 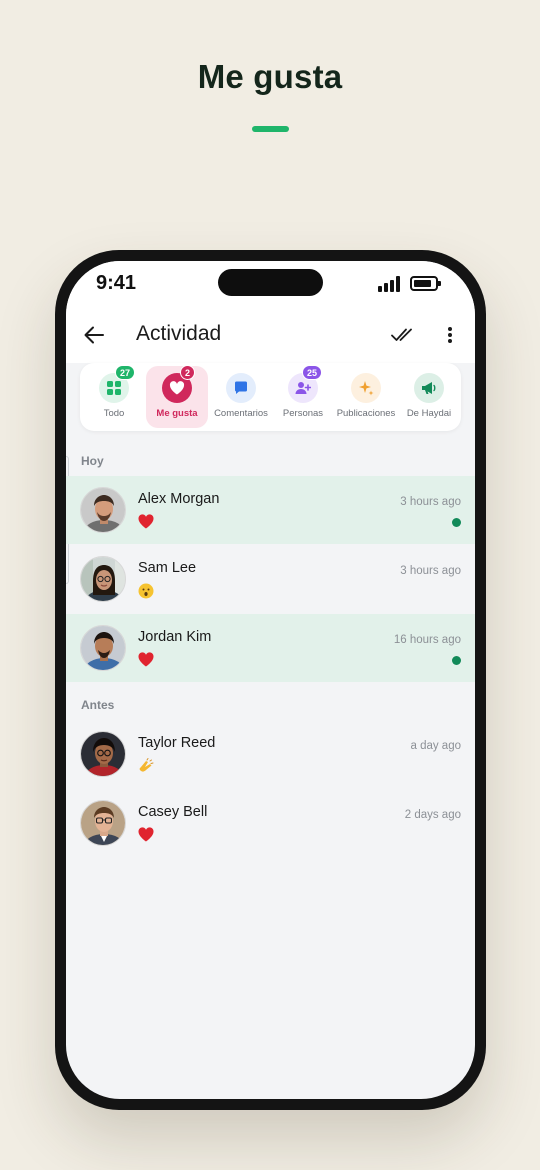 I want to click on tab-comentarios: Comentarios, so click(x=241, y=397).